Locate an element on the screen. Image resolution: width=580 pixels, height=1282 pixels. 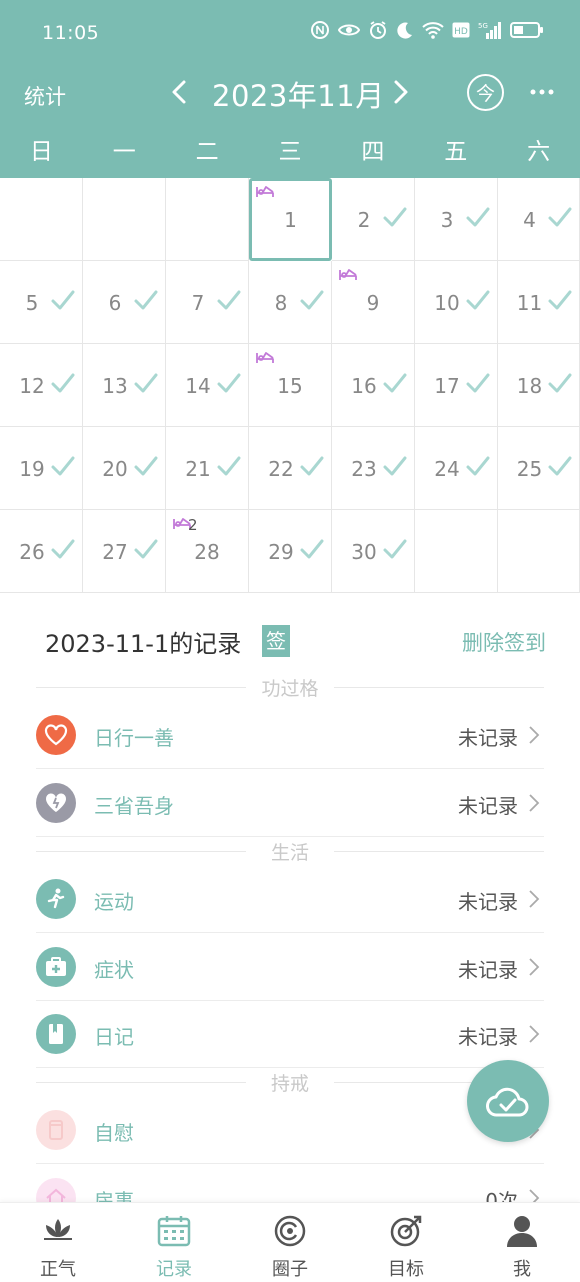
section-life-label: 生活 is located at coordinates (289, 853).